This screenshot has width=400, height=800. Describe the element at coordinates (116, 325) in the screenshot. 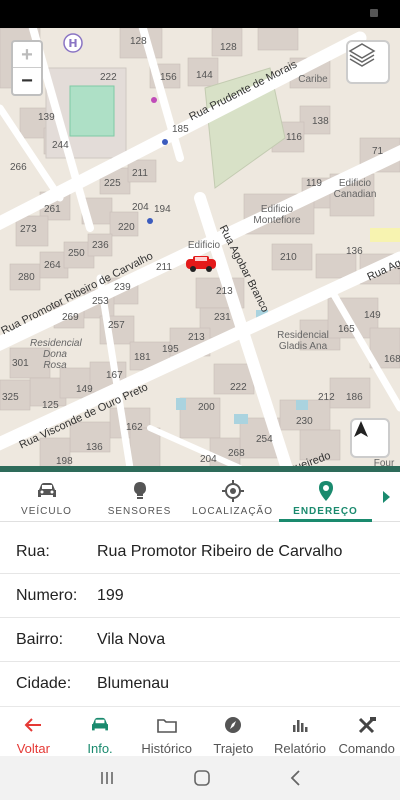

I see `house-number: 257` at that location.